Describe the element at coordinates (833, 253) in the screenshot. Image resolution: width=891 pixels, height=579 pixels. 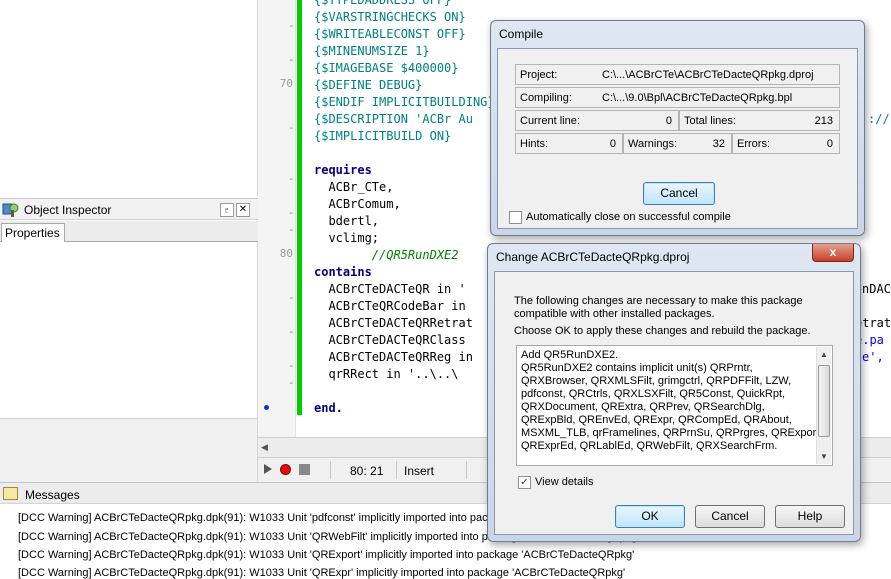
I see `close-icon: x` at that location.